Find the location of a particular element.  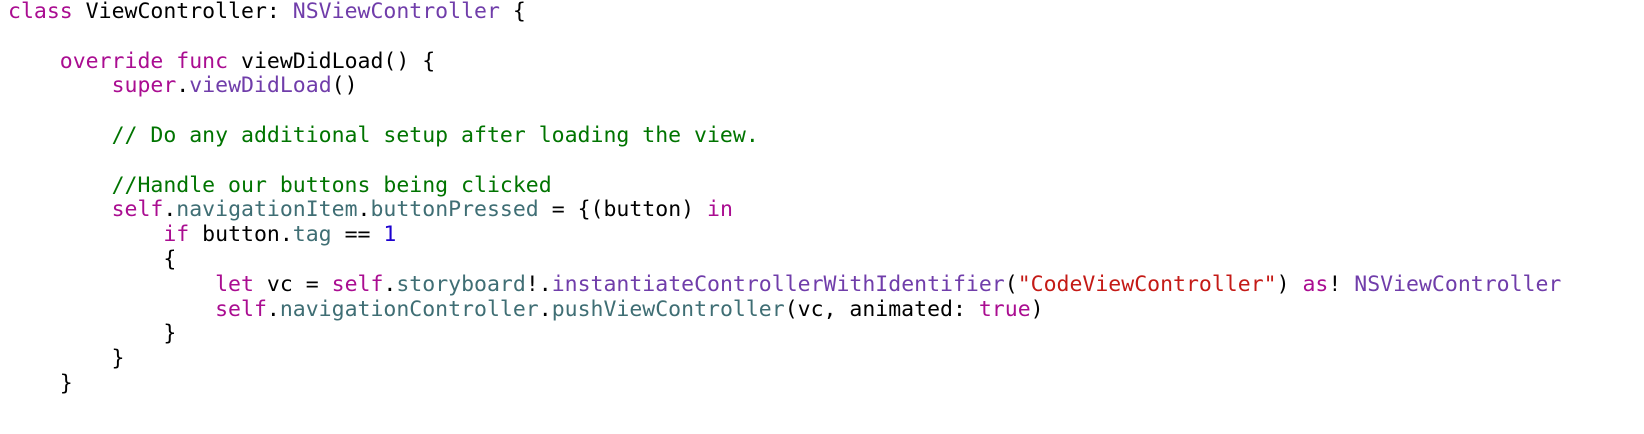

code-property: tag is located at coordinates (312, 235).